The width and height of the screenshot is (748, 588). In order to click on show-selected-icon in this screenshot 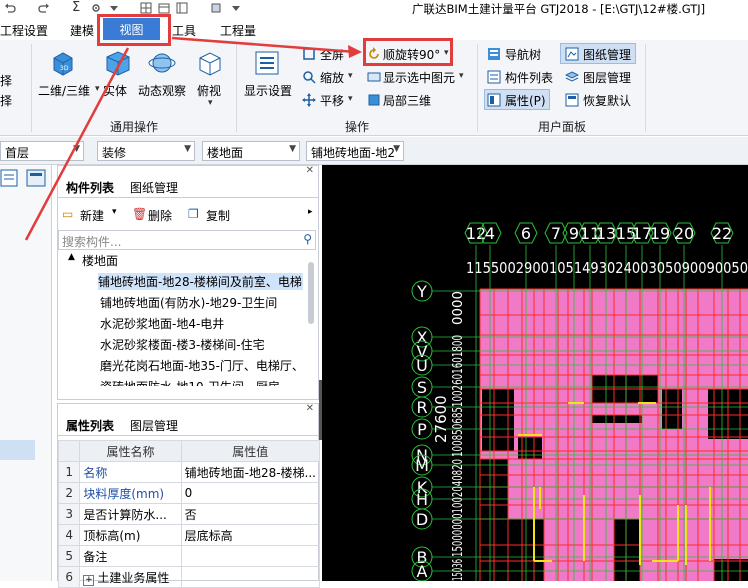, I will do `click(374, 77)`.